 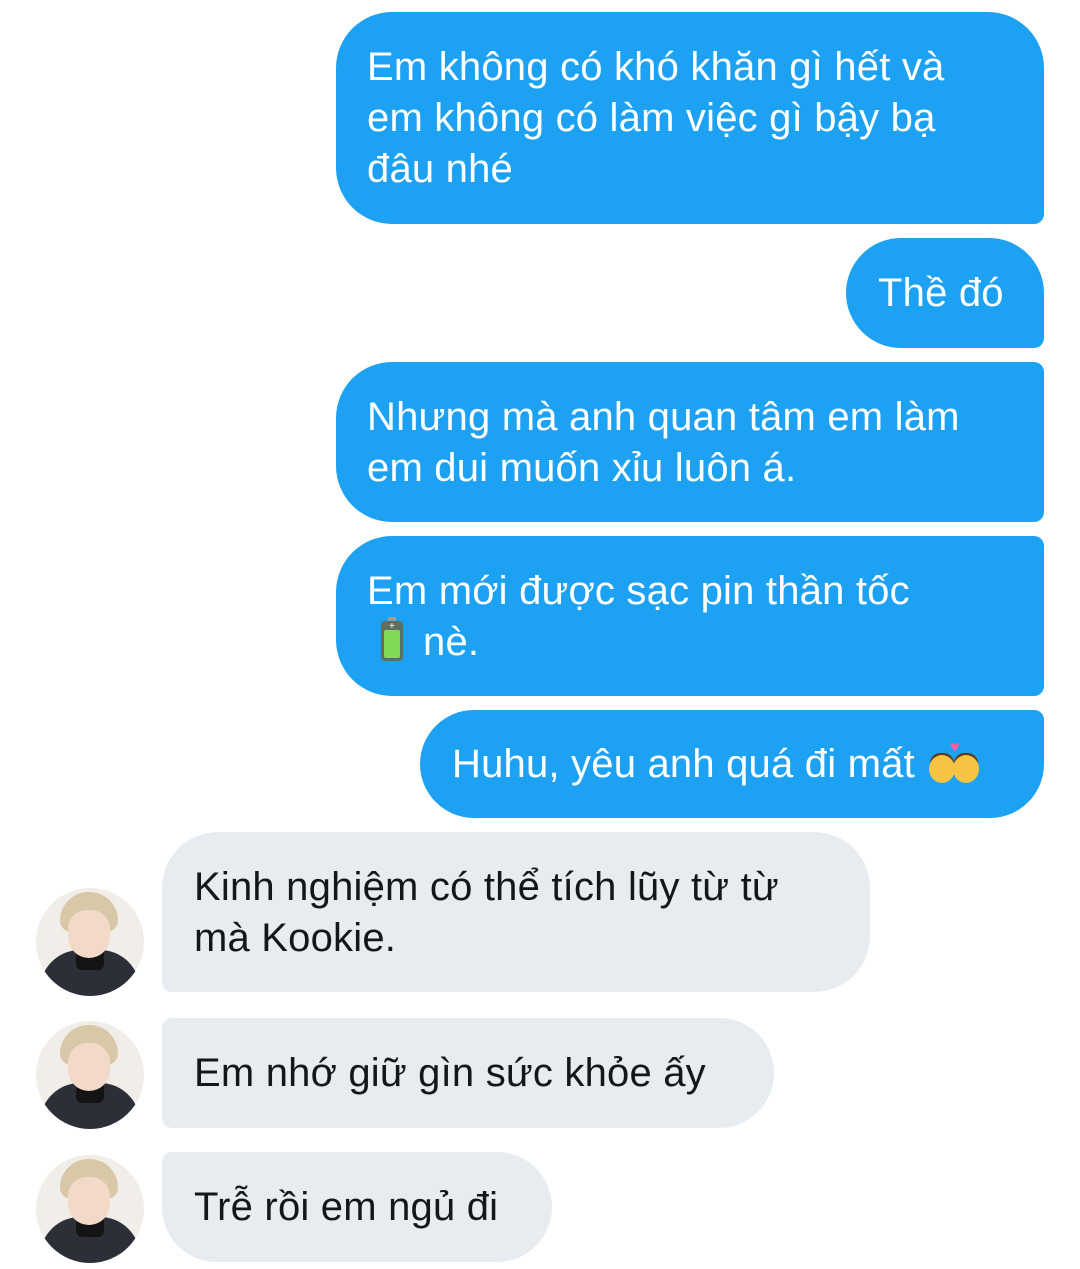 I want to click on message-text-line: đâu nhé, so click(x=440, y=169).